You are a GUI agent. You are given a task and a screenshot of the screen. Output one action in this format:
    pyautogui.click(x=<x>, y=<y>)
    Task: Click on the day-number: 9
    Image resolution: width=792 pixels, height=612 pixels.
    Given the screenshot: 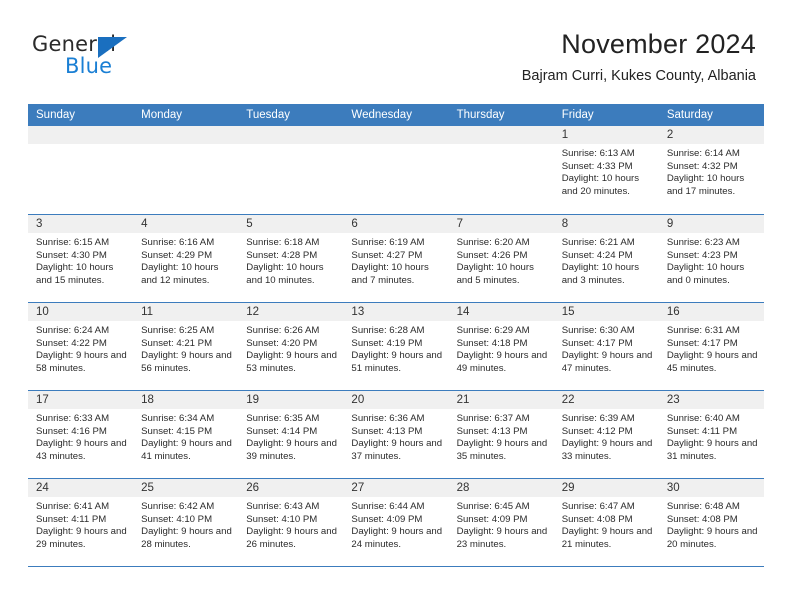 What is the action you would take?
    pyautogui.click(x=711, y=224)
    